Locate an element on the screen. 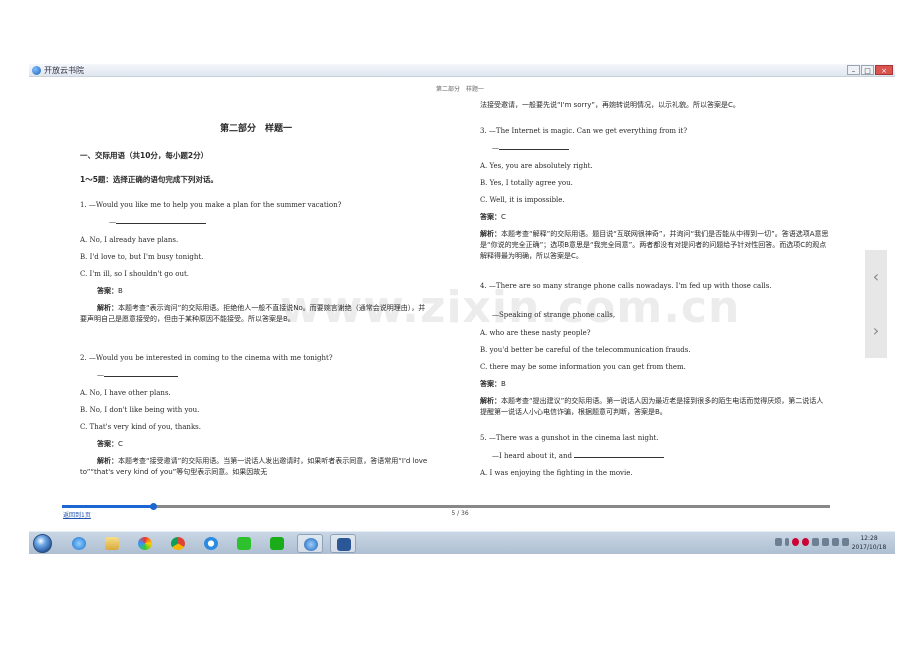 Image resolution: width=920 pixels, height=650 pixels. word-icon is located at coordinates (343, 543).